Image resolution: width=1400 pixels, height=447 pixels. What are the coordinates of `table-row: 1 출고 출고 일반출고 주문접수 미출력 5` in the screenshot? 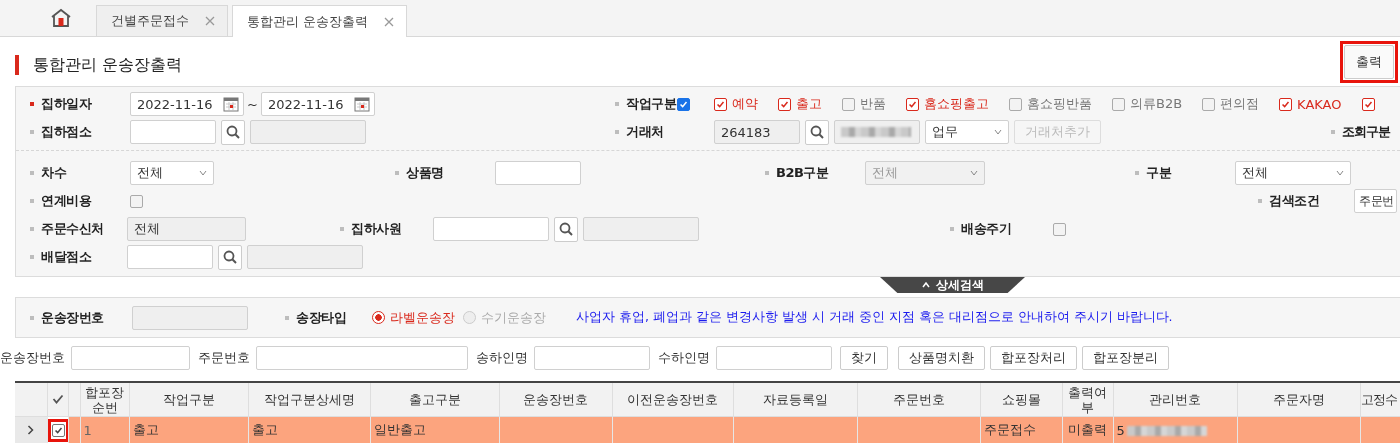 It's located at (707, 429).